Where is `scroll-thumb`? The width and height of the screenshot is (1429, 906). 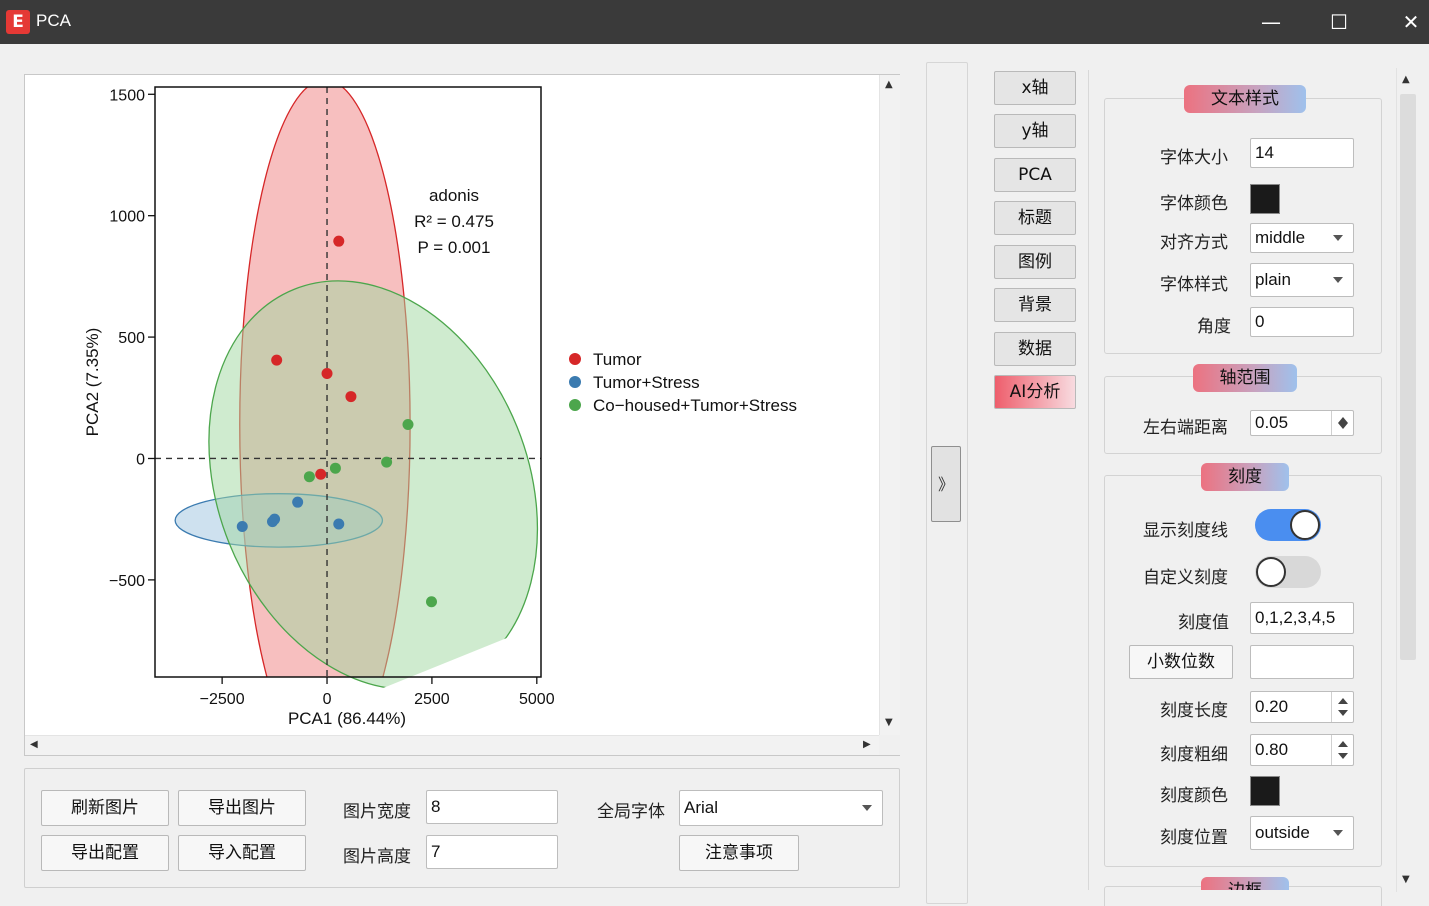
scroll-thumb is located at coordinates (1408, 377).